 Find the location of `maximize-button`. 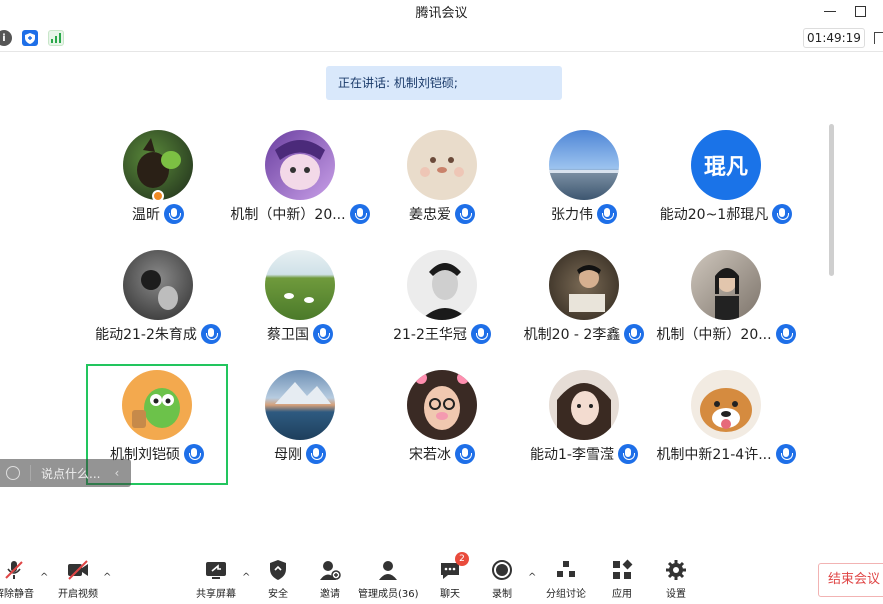

maximize-button is located at coordinates (860, 11).